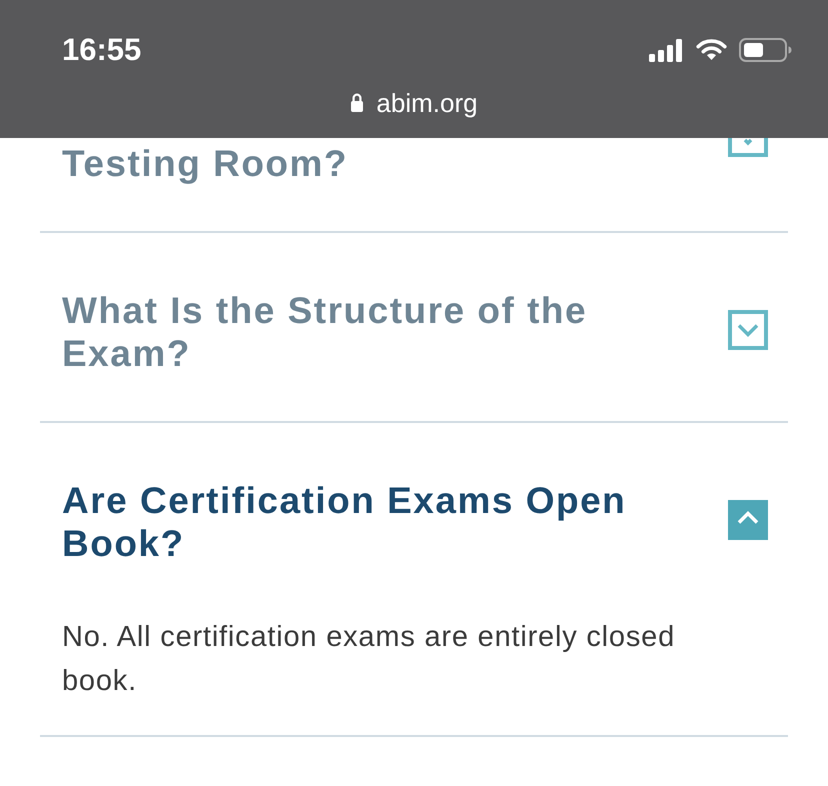 Image resolution: width=828 pixels, height=786 pixels. Describe the element at coordinates (711, 50) in the screenshot. I see `wifi-icon` at that location.